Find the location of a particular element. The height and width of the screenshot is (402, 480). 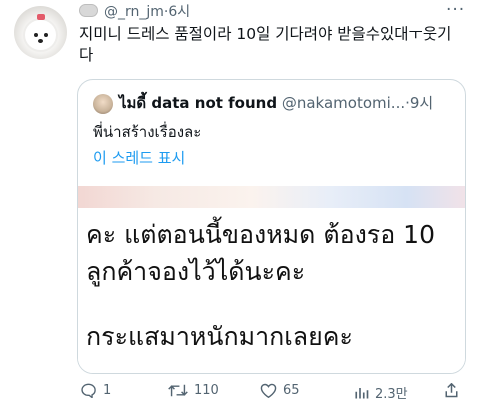

retweet-icon is located at coordinates (178, 390).